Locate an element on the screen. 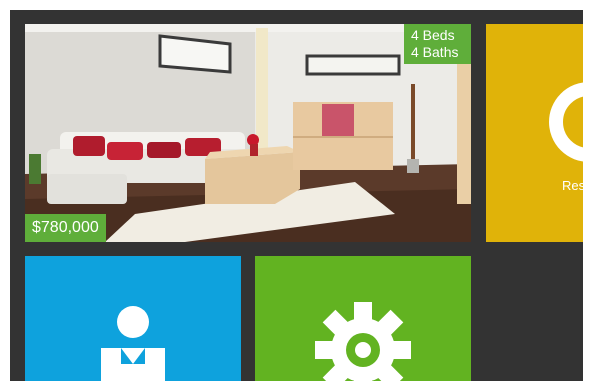  yellow-app-tile: Res is located at coordinates (534, 133).